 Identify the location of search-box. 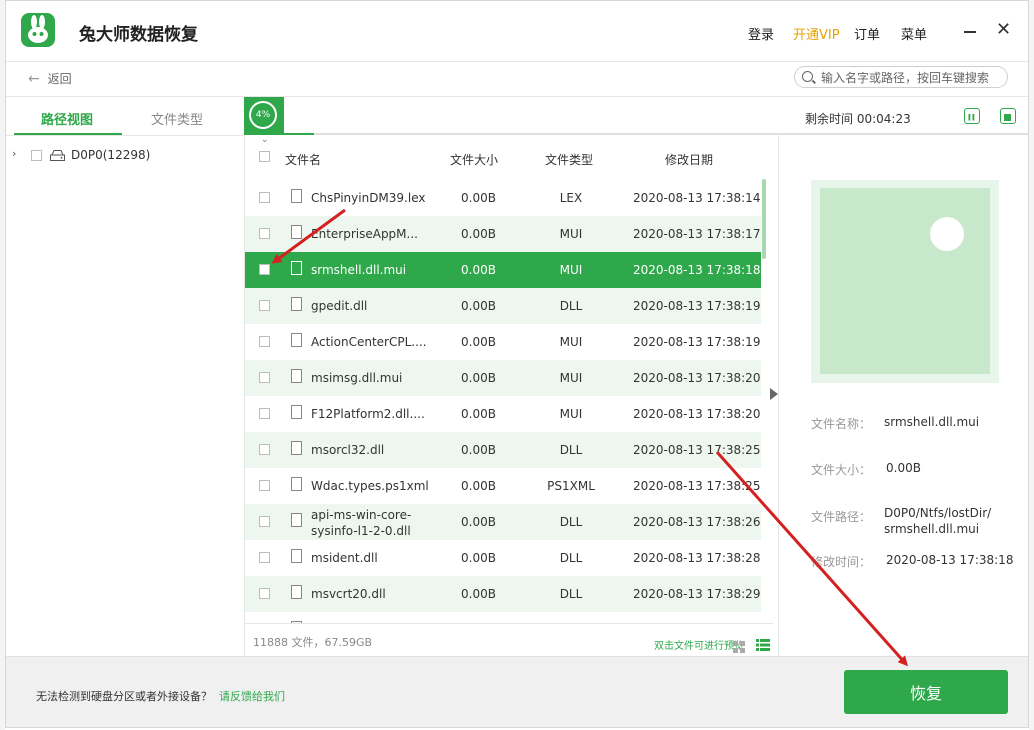
(901, 77).